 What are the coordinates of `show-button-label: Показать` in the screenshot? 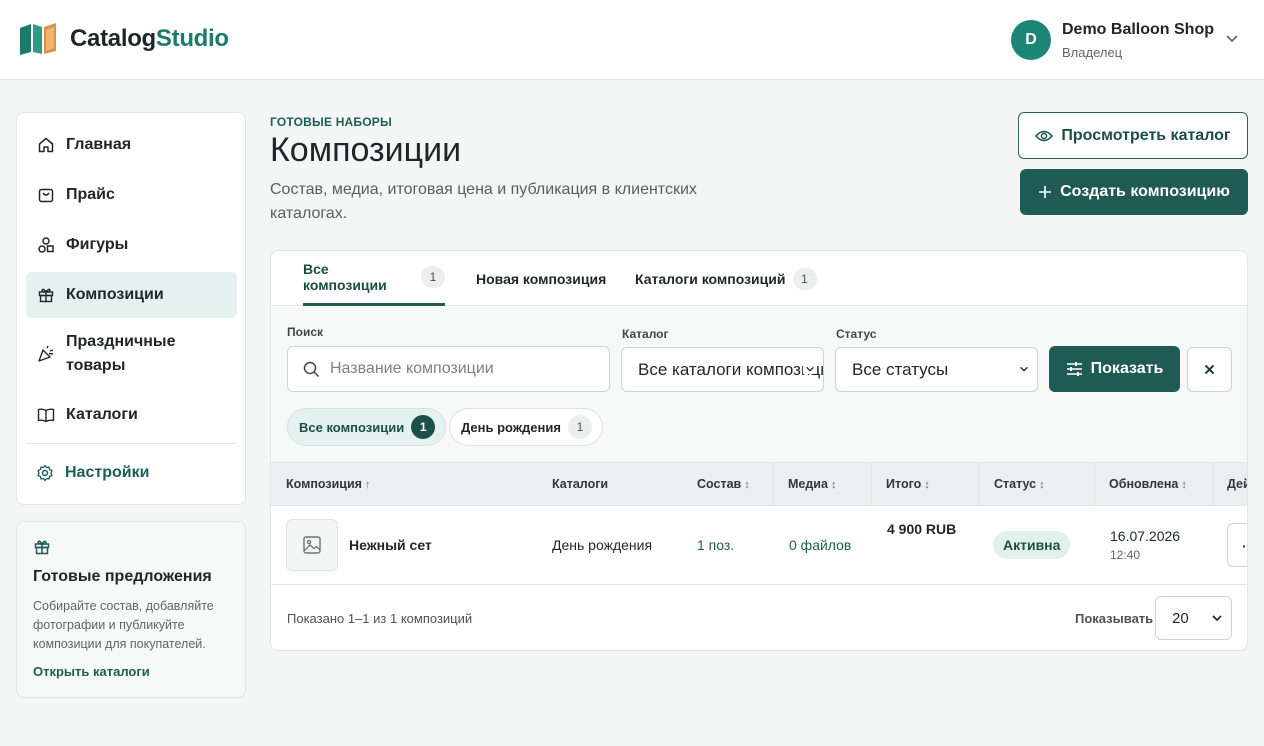 It's located at (1127, 368).